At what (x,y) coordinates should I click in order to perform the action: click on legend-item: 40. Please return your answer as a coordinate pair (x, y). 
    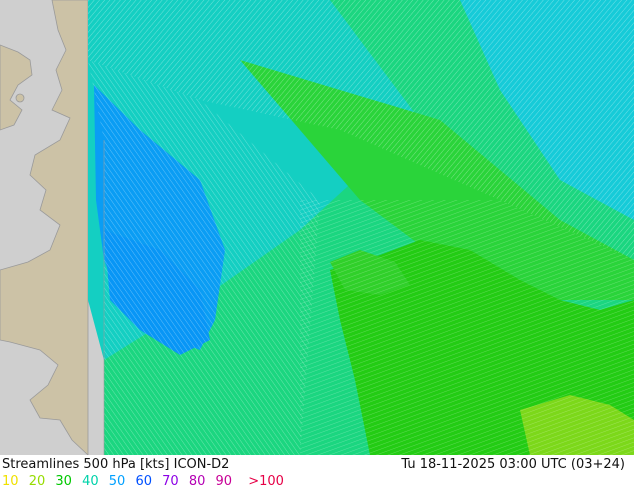
    Looking at the image, I should click on (90, 481).